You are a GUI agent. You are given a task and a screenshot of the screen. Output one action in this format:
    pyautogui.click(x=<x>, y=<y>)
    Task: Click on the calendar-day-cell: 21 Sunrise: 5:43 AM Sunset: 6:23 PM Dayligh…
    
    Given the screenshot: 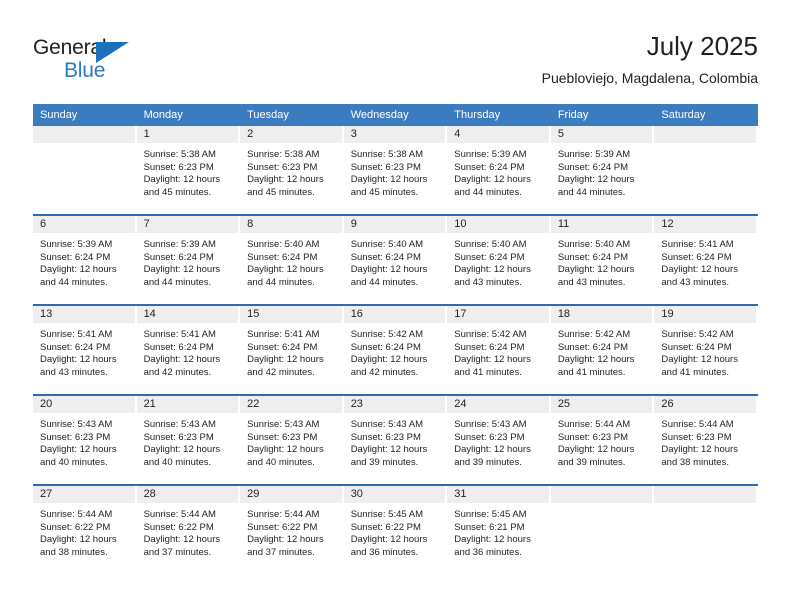 What is the action you would take?
    pyautogui.click(x=188, y=440)
    